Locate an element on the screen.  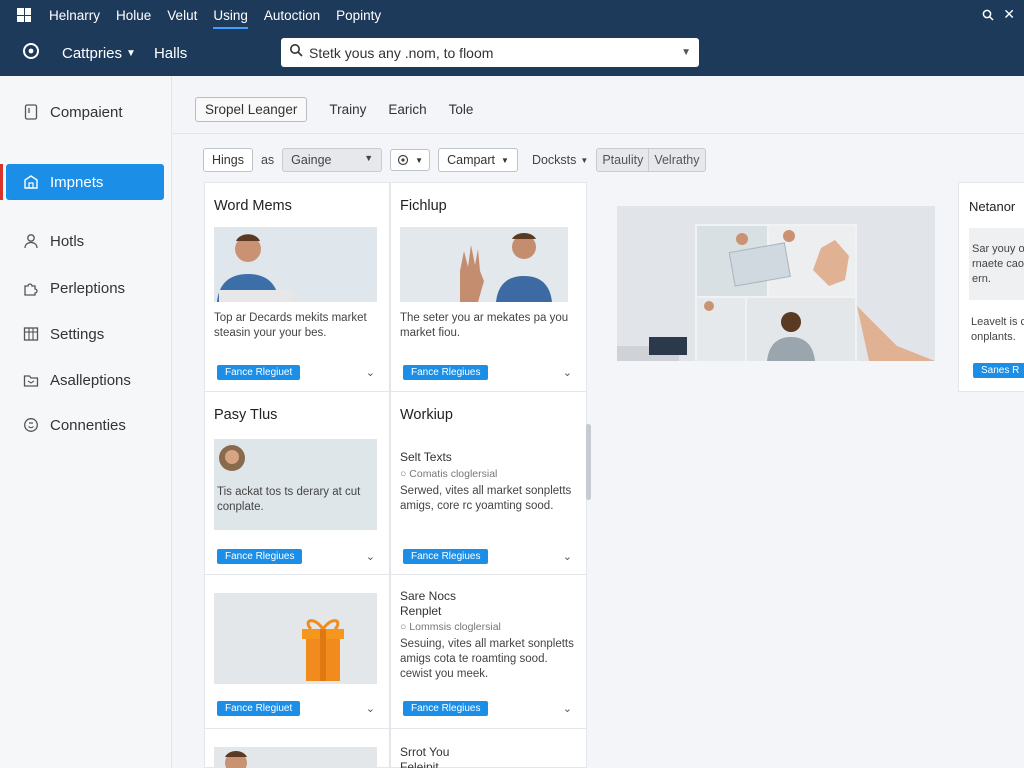
card-meta: ○ Comatis cloglersial is located at coordinates (449, 474).